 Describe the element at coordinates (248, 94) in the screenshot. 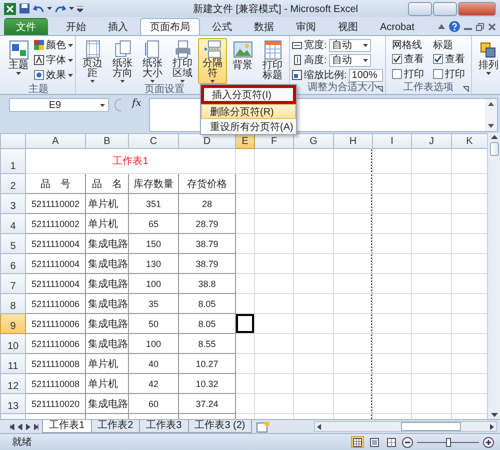

I see `menu-item: 插入分页符(I)` at that location.